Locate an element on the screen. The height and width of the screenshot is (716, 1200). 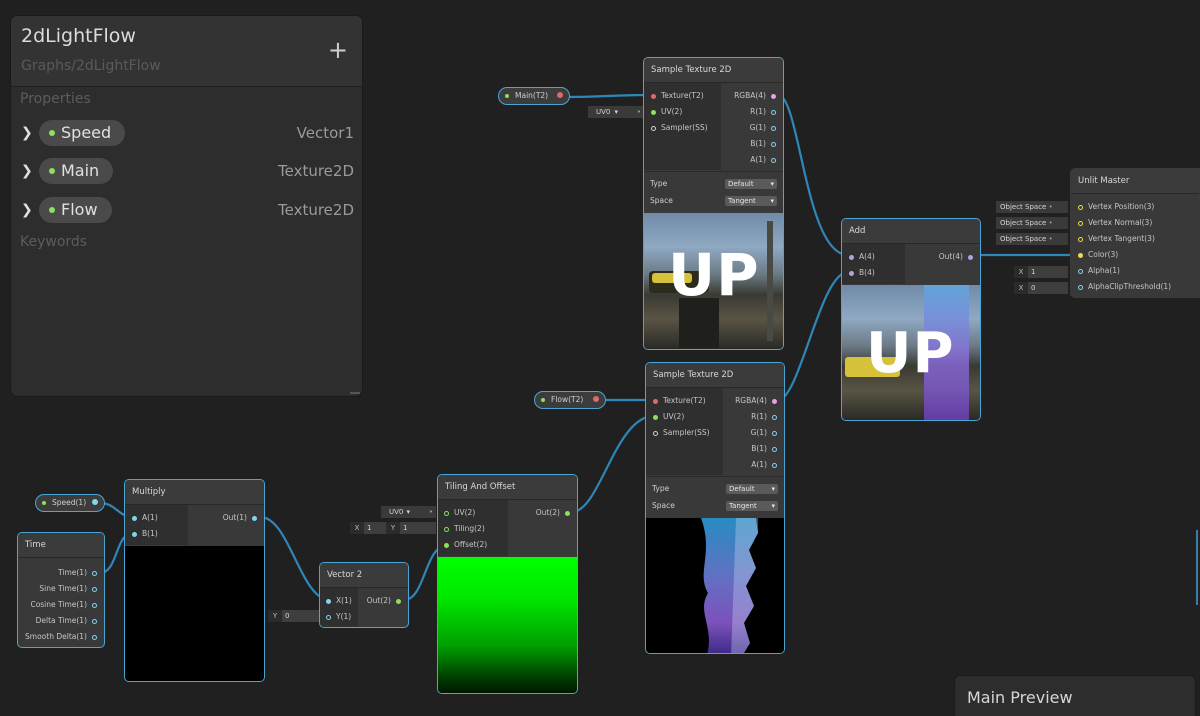
add-node: Add A(4) B(4) Out(4) UP is located at coordinates (911, 319).